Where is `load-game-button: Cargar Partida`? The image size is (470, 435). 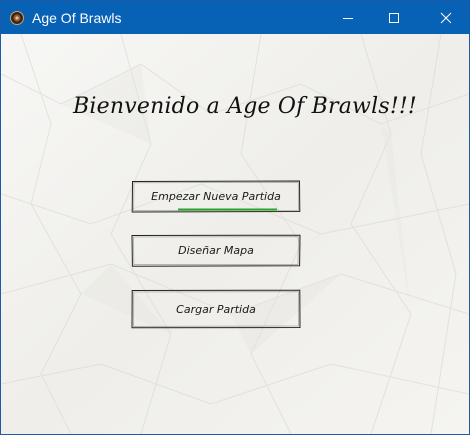
load-game-button: Cargar Partida is located at coordinates (216, 309).